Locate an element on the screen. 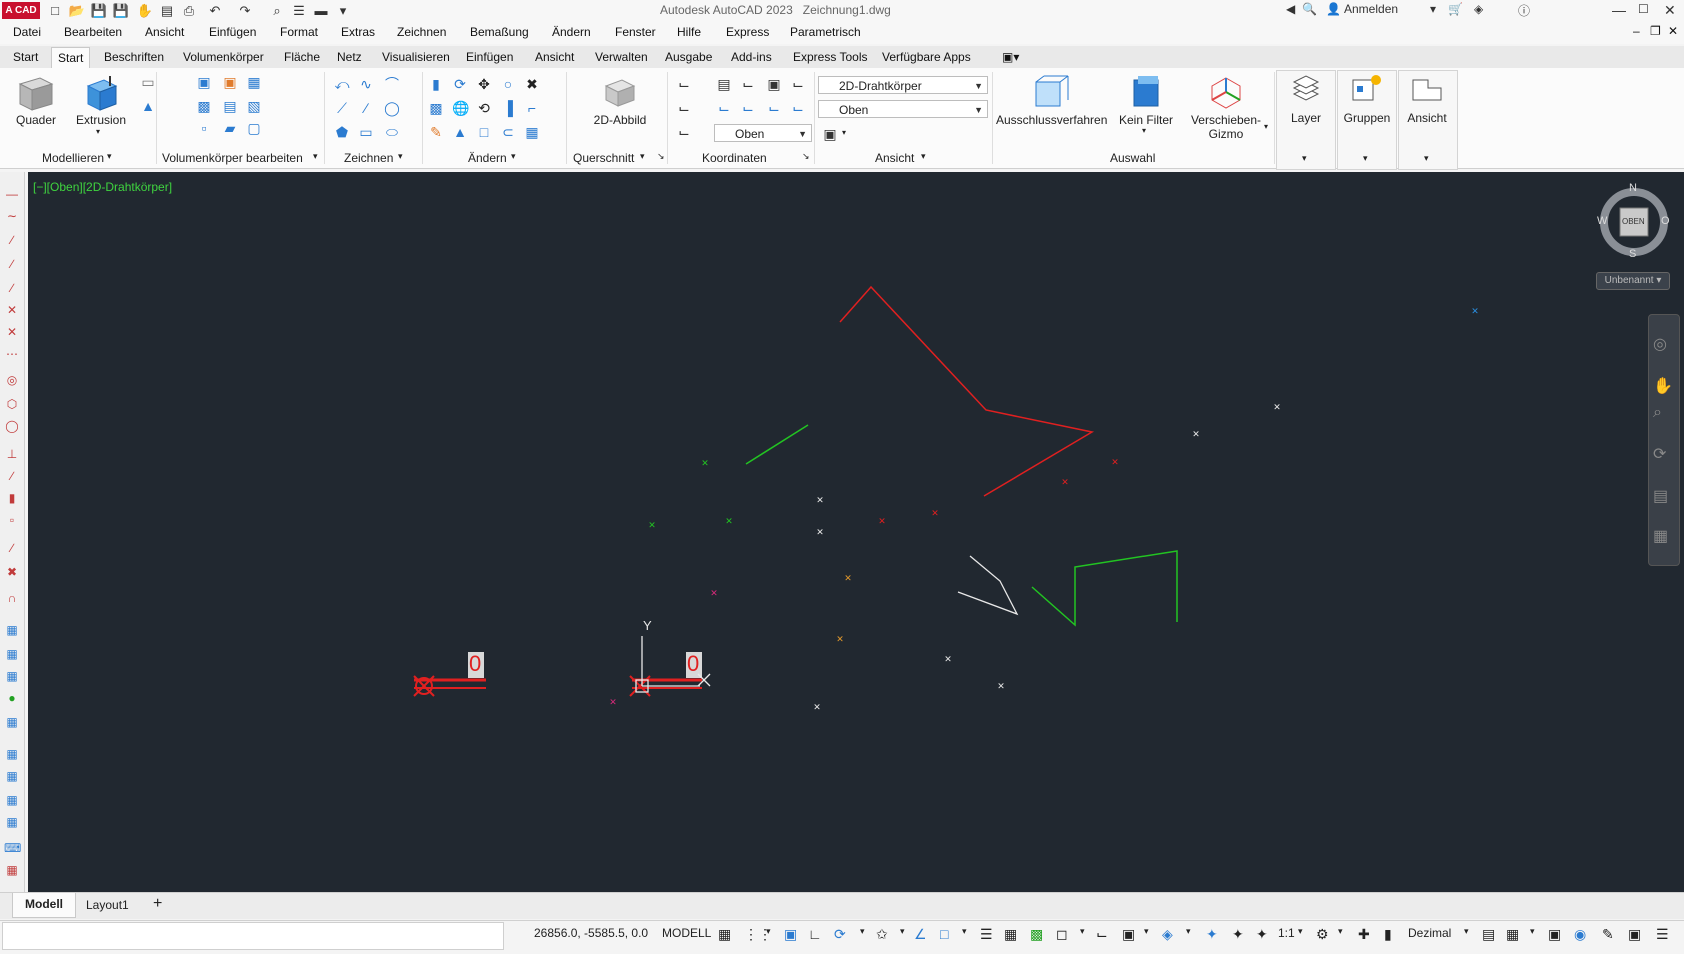  zeichnen-expand-icon: ▾ is located at coordinates (400, 156).